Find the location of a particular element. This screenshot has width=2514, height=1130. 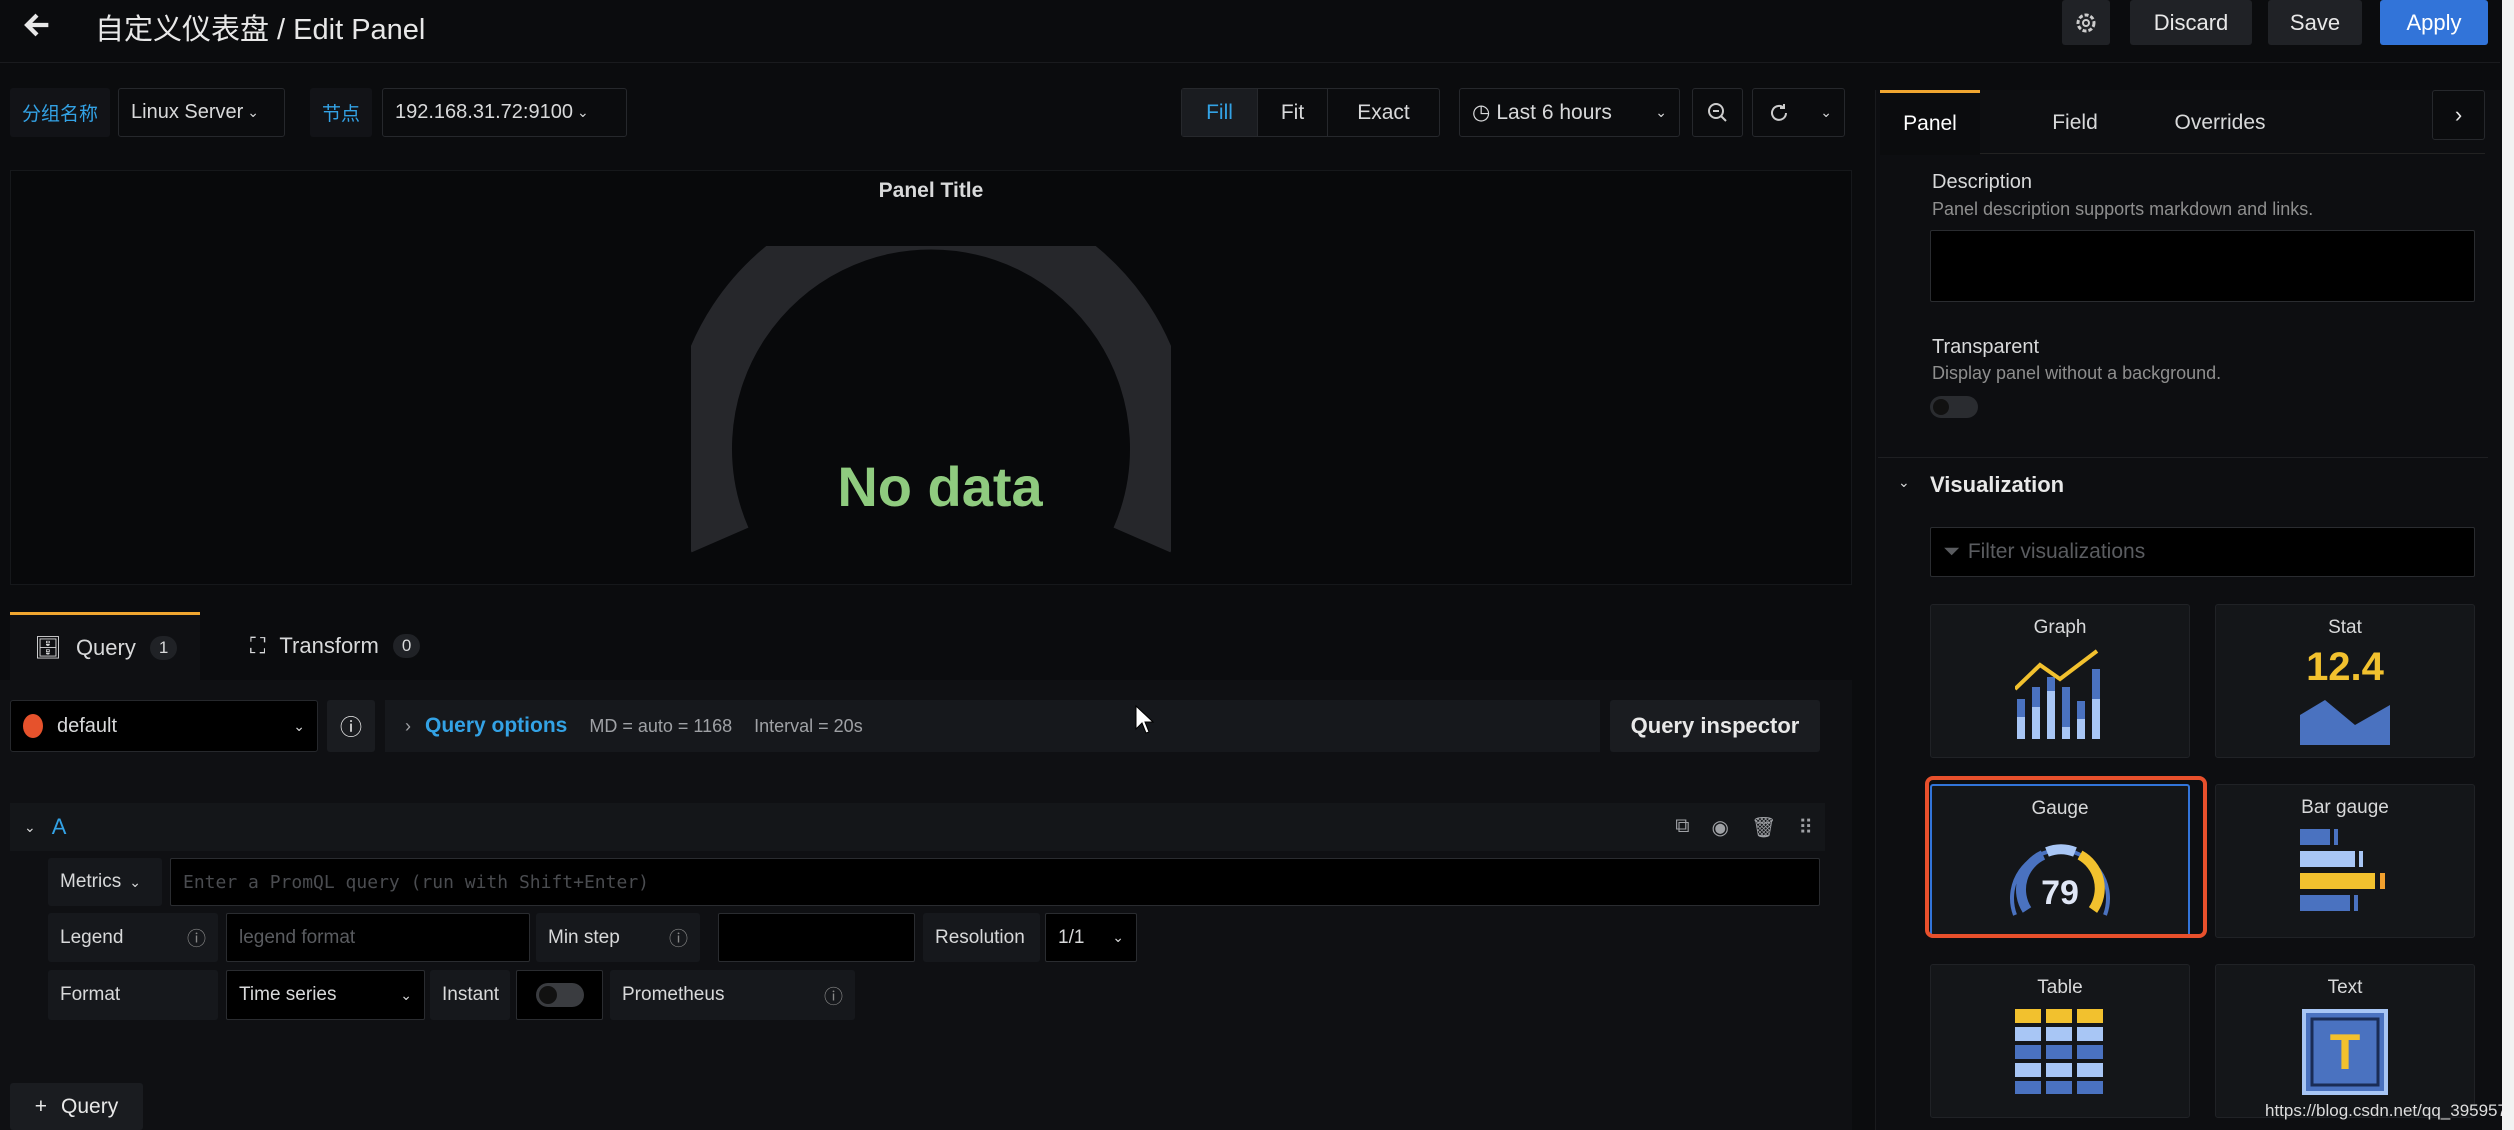

gear-icon is located at coordinates (2086, 22).